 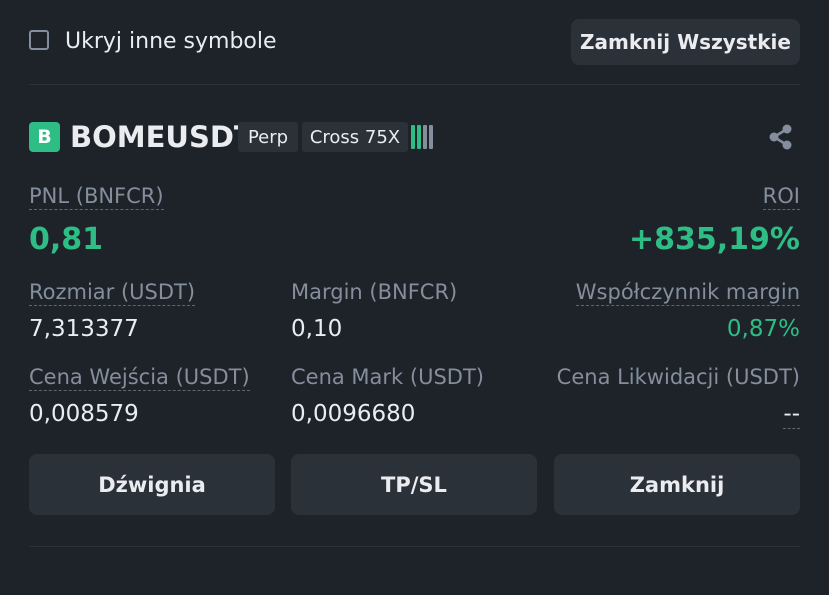 I want to click on margin-ratio-value: 0,87%, so click(x=763, y=329).